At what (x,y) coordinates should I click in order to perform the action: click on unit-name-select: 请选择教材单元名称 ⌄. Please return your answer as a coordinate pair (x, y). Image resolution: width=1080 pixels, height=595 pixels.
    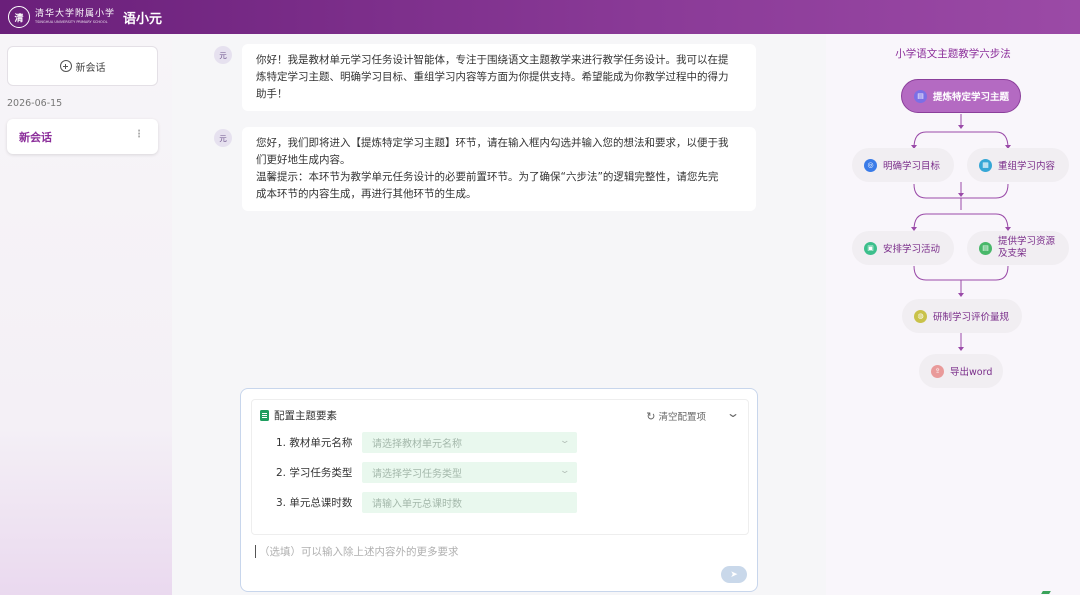
    Looking at the image, I should click on (469, 442).